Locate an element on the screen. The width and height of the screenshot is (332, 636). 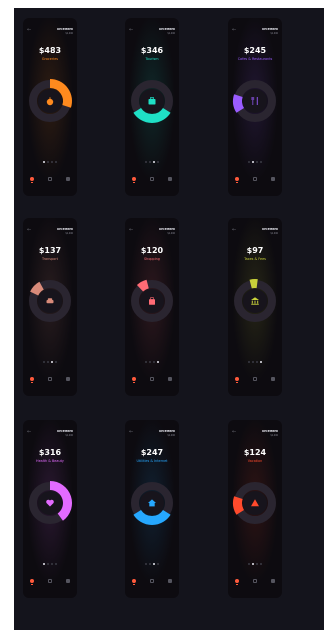
phone-card: ← DECEMBER $1,490 $120 Shopping is located at coordinates (152, 307).